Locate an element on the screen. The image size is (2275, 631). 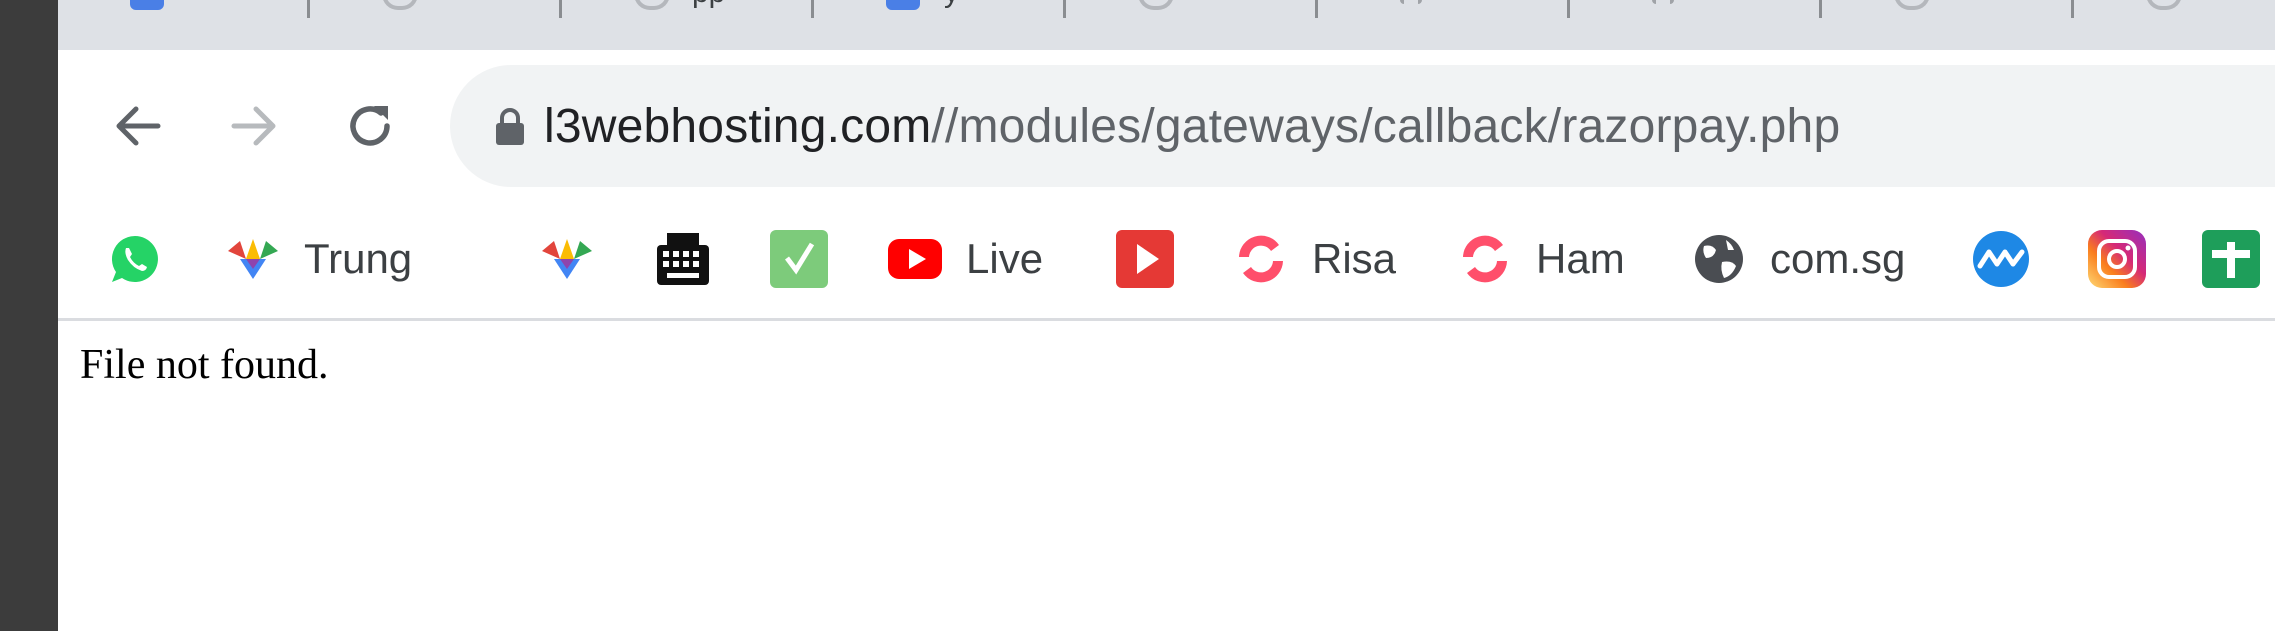
instagram-icon is located at coordinates (2117, 259).